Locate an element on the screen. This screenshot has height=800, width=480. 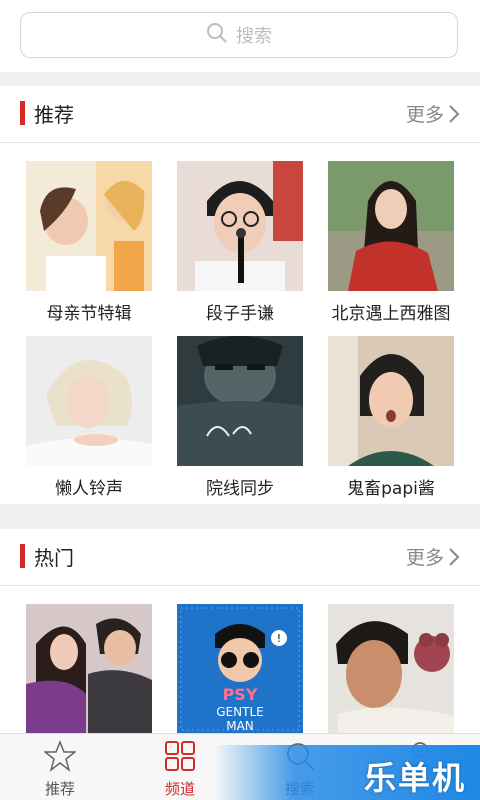
recommend-card: 懒人铃声 is located at coordinates (89, 417).